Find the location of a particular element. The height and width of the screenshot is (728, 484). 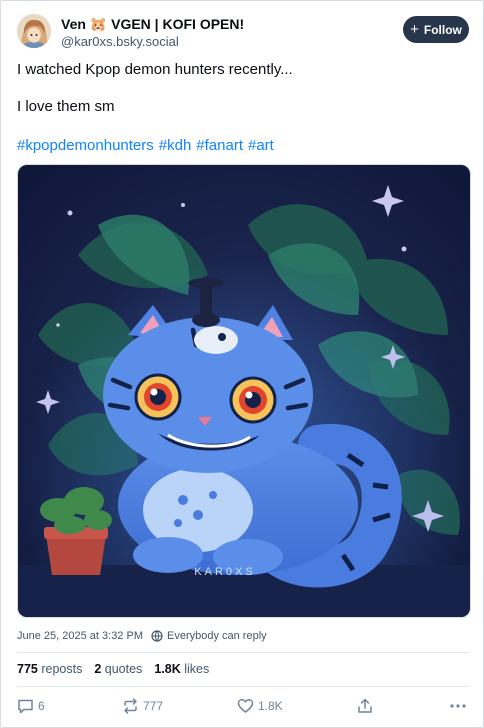

reply-button: 6 is located at coordinates (31, 706).